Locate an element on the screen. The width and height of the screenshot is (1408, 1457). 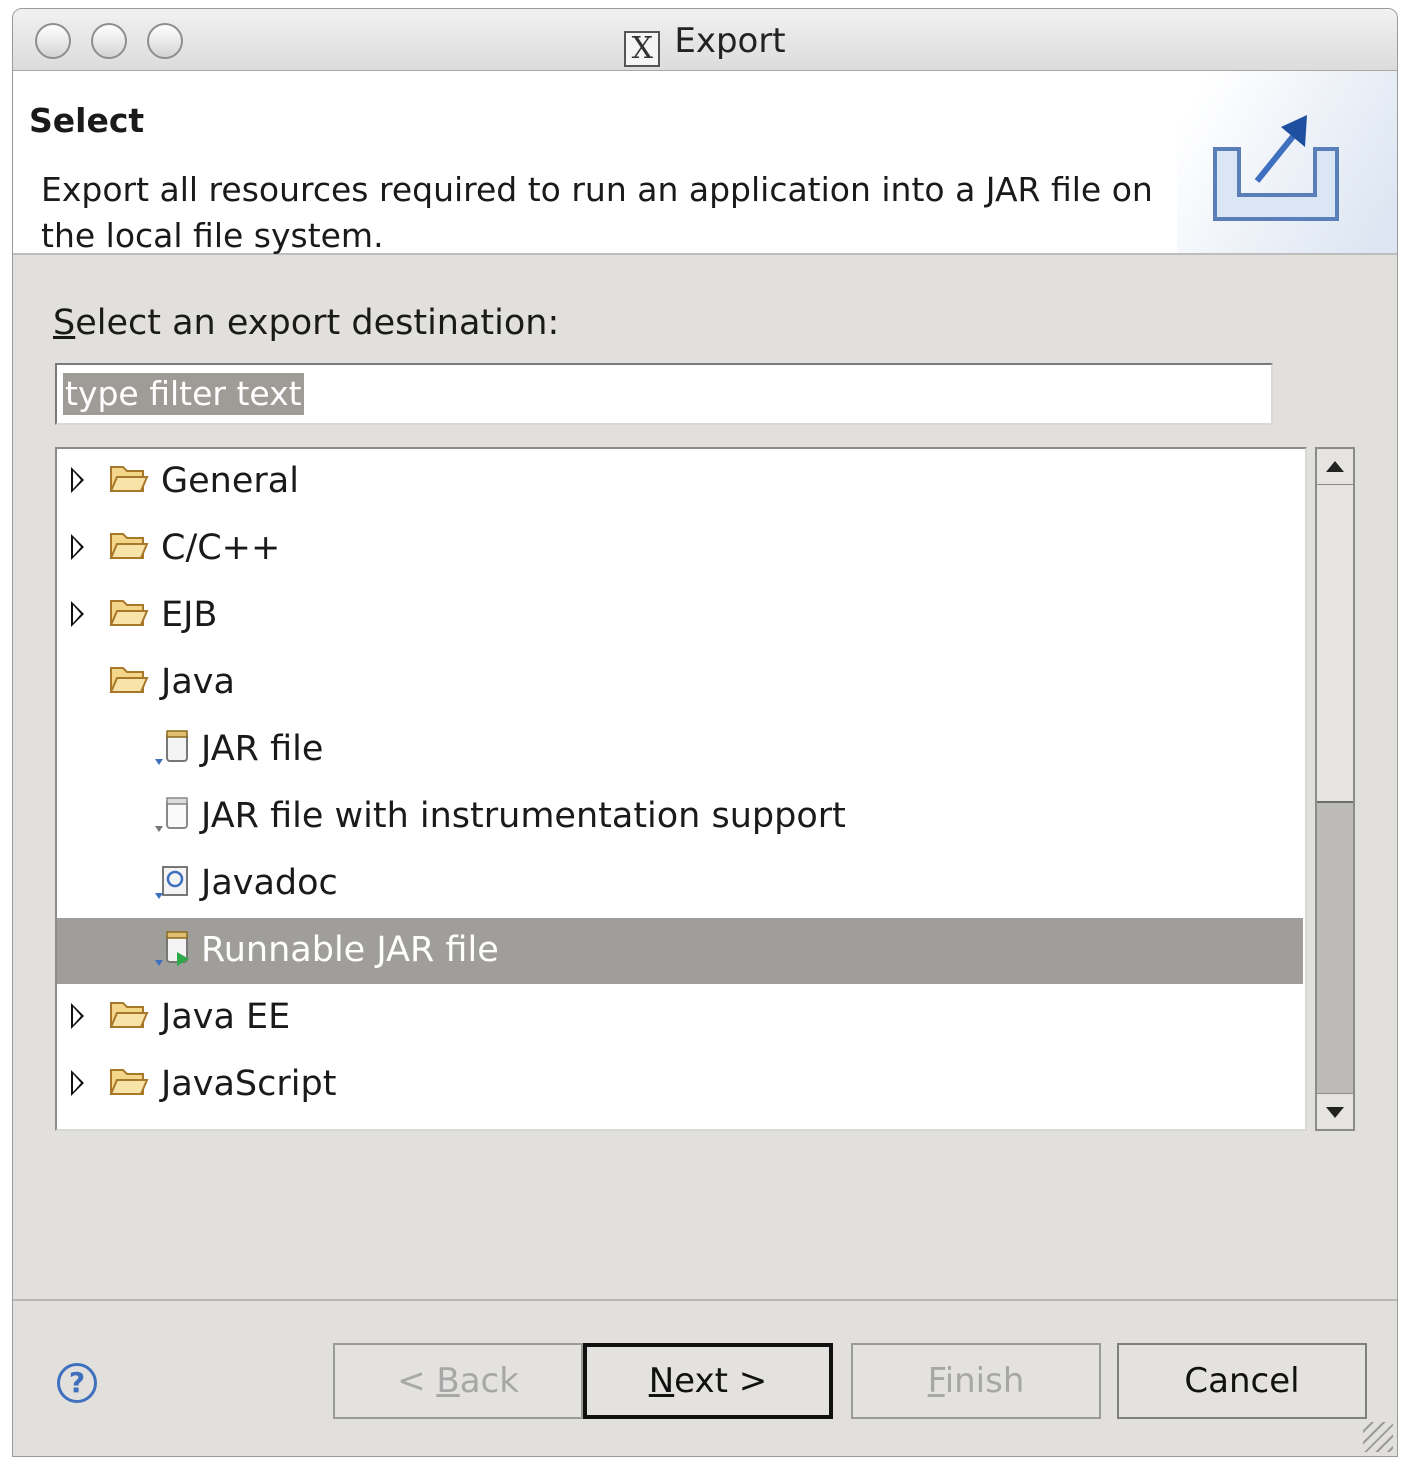
tree-scrollbar is located at coordinates (1335, 789).